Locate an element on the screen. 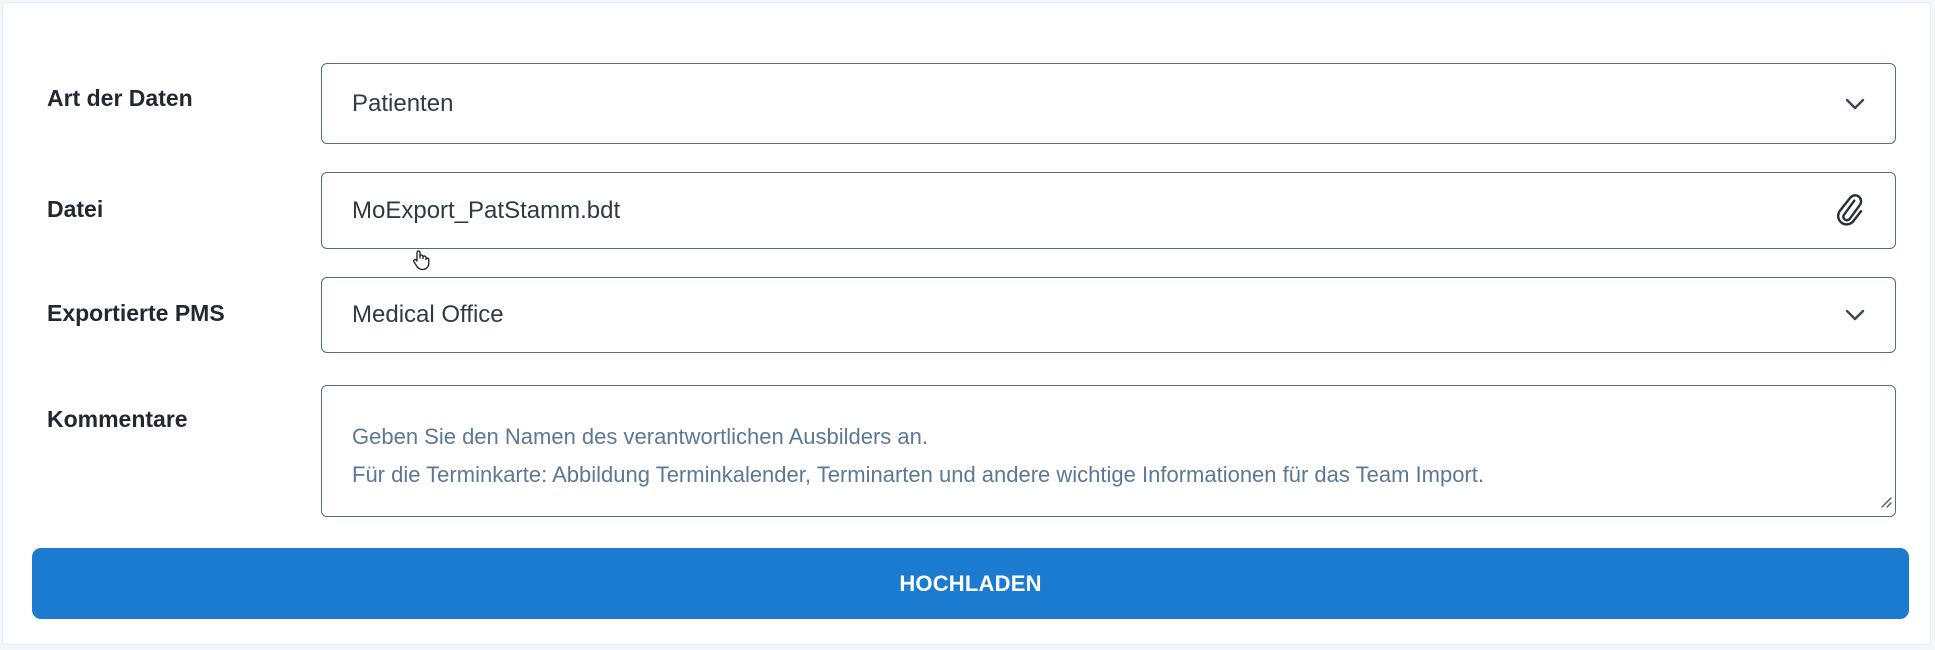 This screenshot has height=650, width=1935. paperclip-icon is located at coordinates (1850, 210).